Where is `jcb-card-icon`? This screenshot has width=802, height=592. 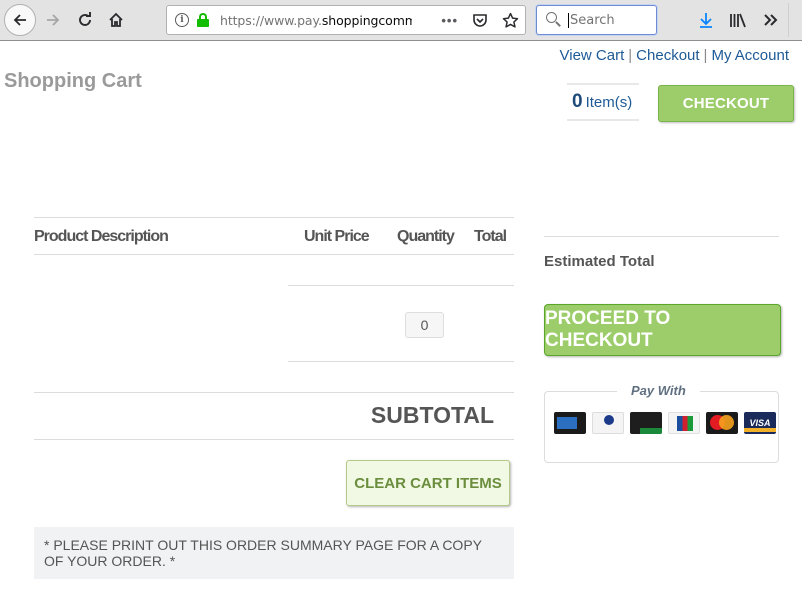 jcb-card-icon is located at coordinates (684, 423).